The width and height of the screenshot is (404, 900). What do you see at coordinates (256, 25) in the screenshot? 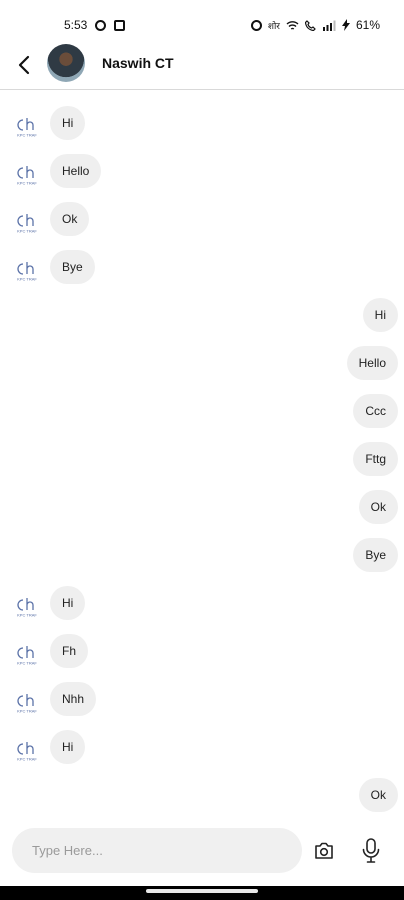
I see `alarm-icon` at bounding box center [256, 25].